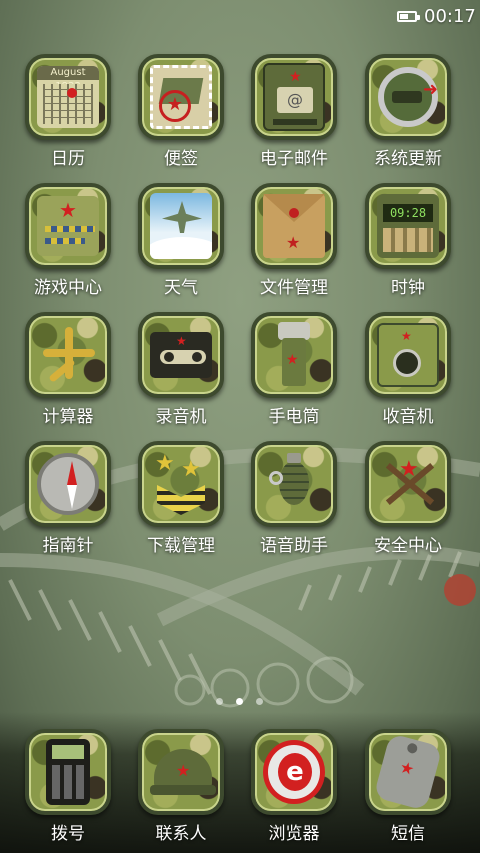 Image resolution: width=480 pixels, height=853 pixels. I want to click on browser-e-icon: e, so click(294, 772).